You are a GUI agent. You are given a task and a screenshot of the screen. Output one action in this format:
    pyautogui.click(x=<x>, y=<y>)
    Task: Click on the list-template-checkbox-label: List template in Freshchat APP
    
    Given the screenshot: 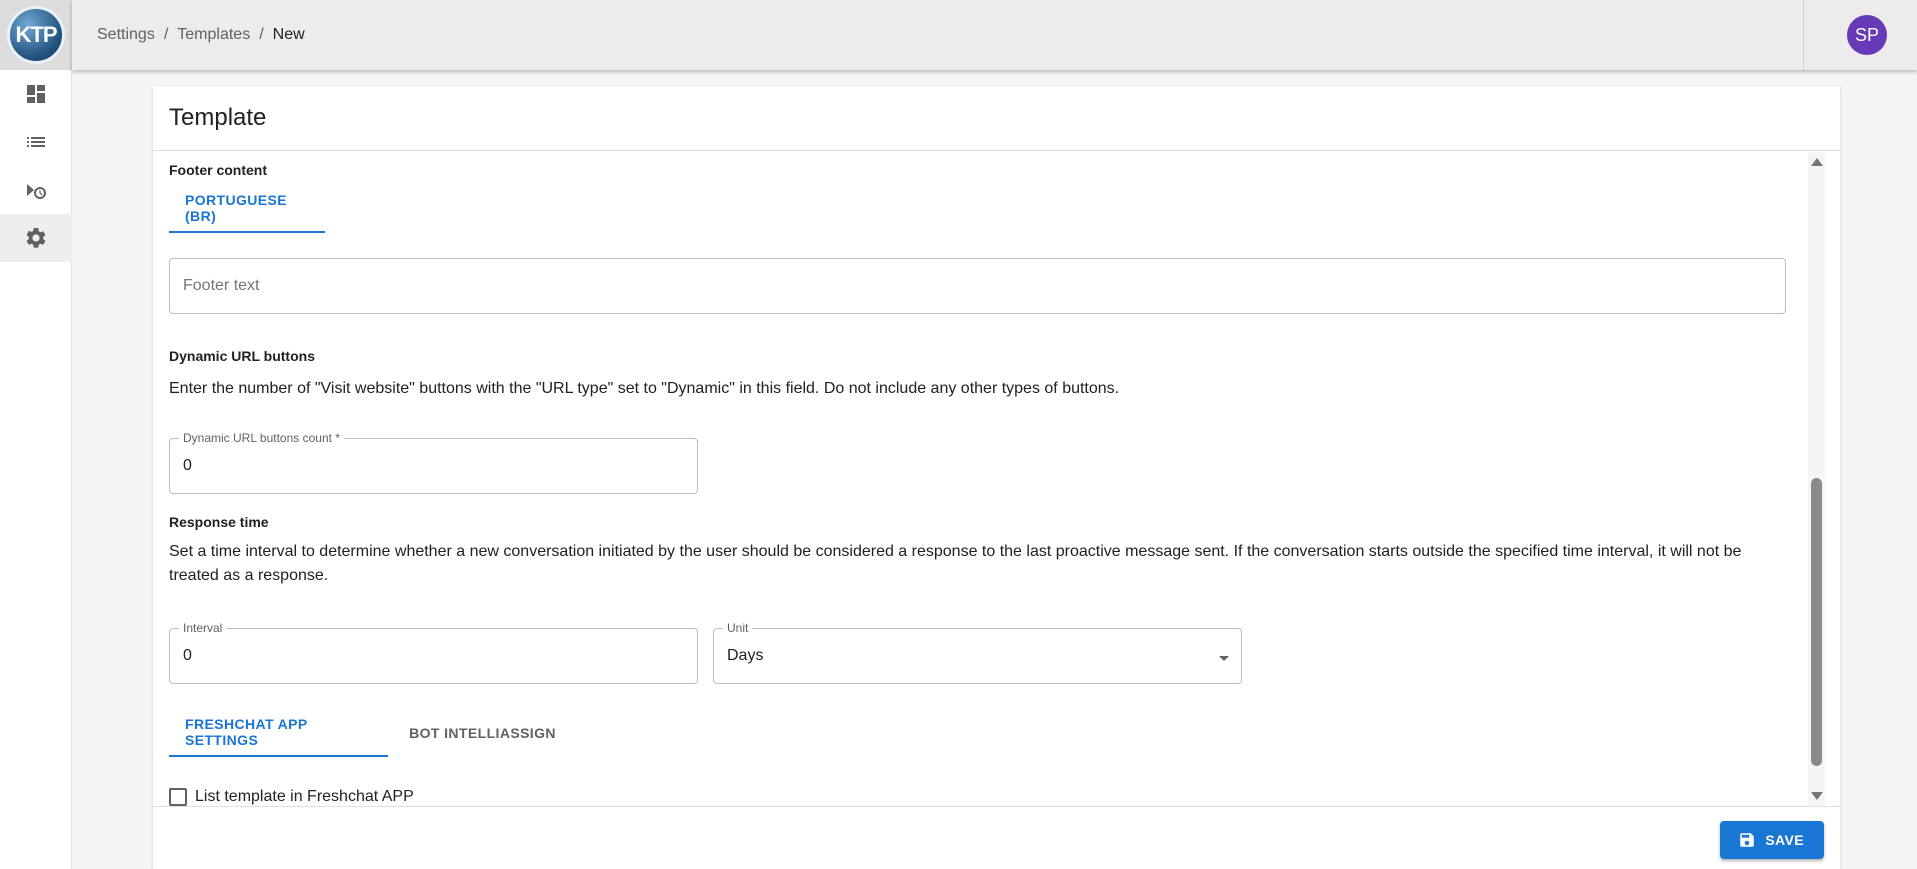 What is the action you would take?
    pyautogui.click(x=304, y=796)
    